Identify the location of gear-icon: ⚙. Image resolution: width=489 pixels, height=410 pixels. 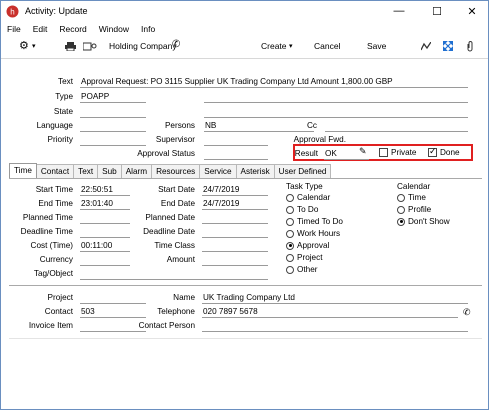
(24, 45).